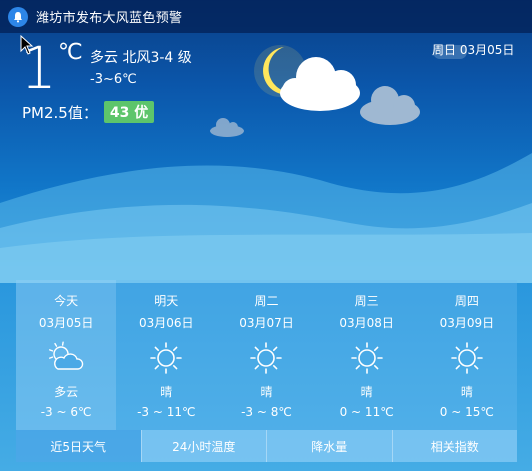  What do you see at coordinates (466, 412) in the screenshot?
I see `forecast-day-range: 0 ~ 15℃` at bounding box center [466, 412].